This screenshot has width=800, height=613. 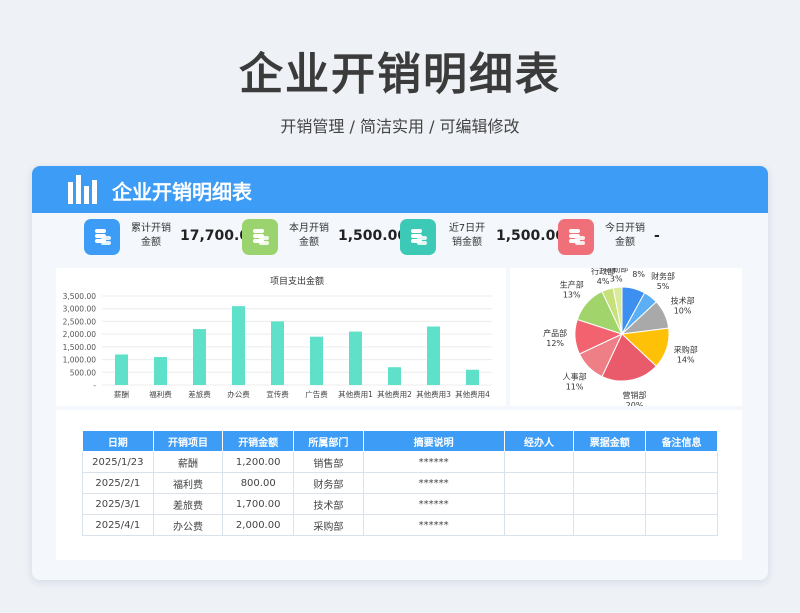 I want to click on col-header: 所属部门, so click(x=328, y=441).